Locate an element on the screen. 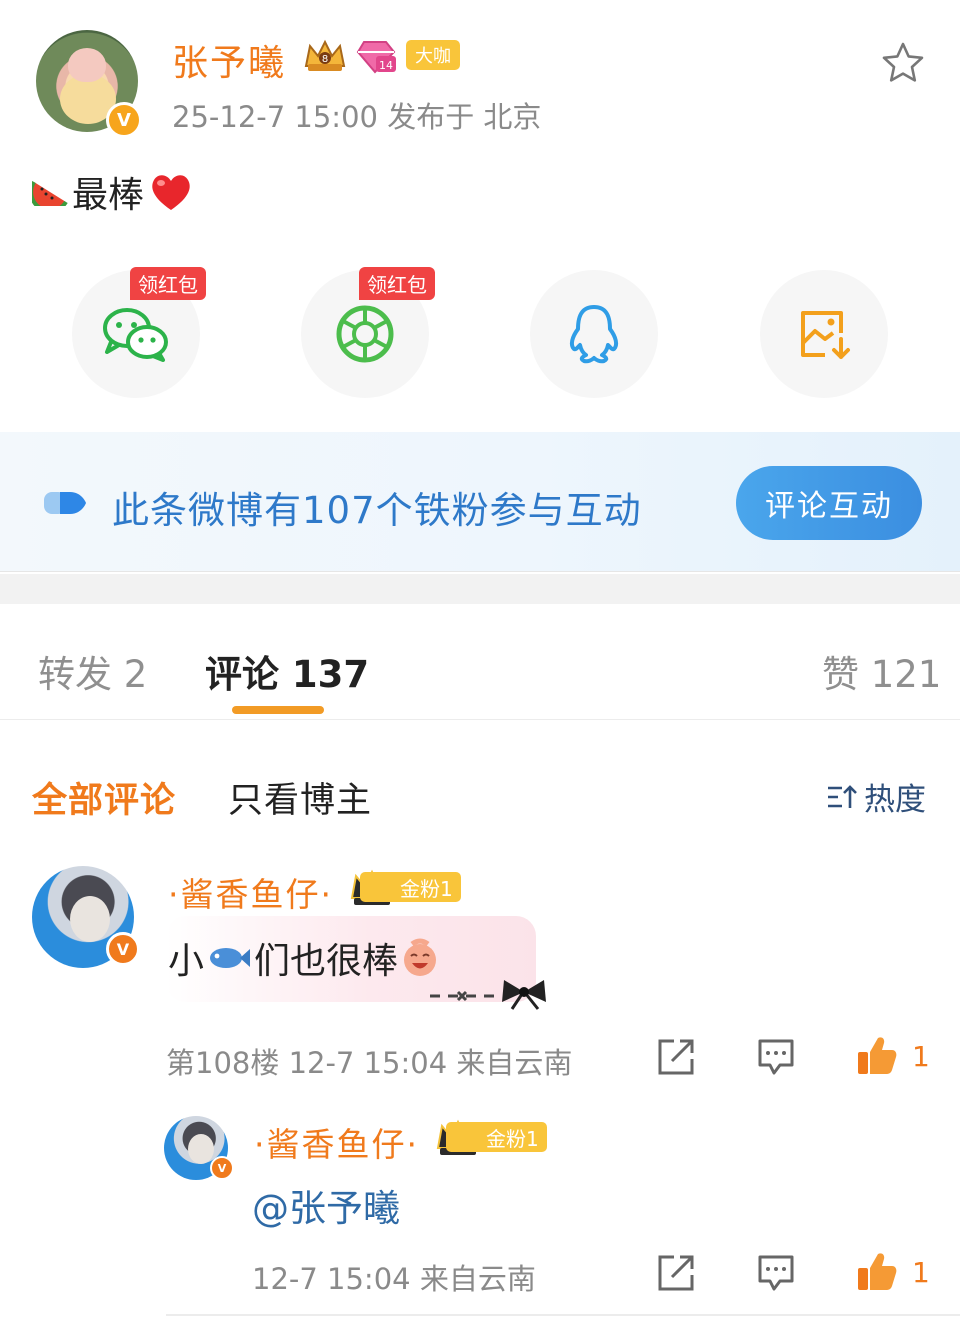  author-name: 张予曦 is located at coordinates (229, 60).